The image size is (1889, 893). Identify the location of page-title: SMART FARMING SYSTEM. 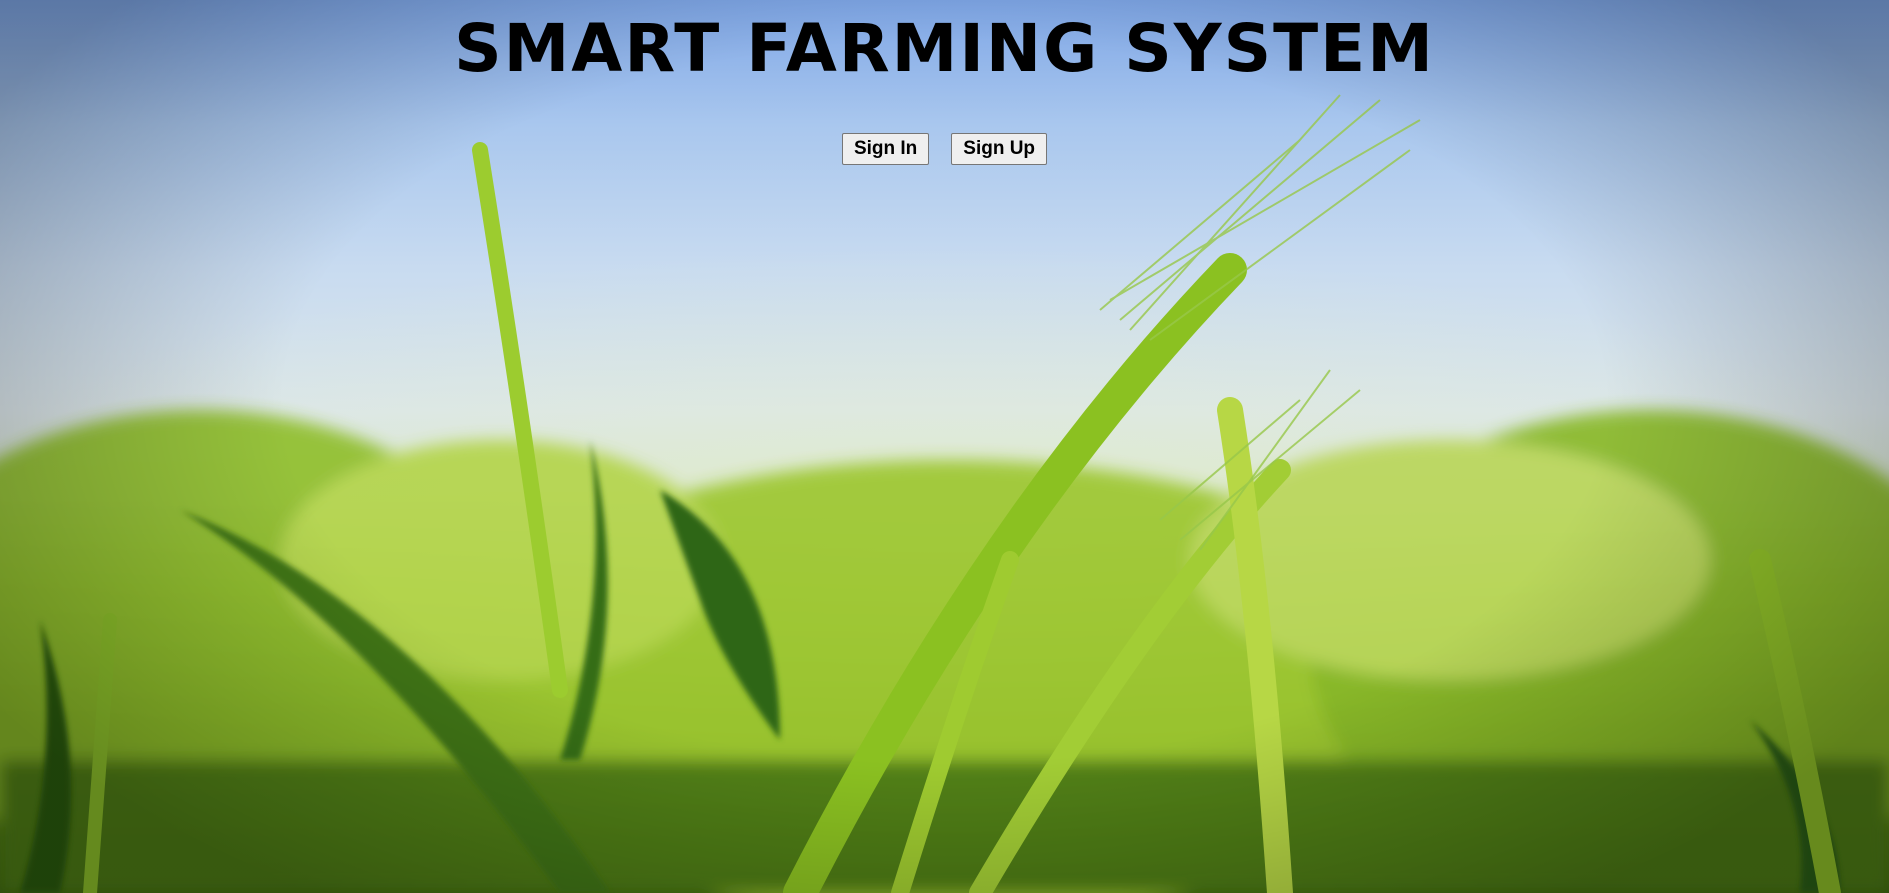
(944, 48).